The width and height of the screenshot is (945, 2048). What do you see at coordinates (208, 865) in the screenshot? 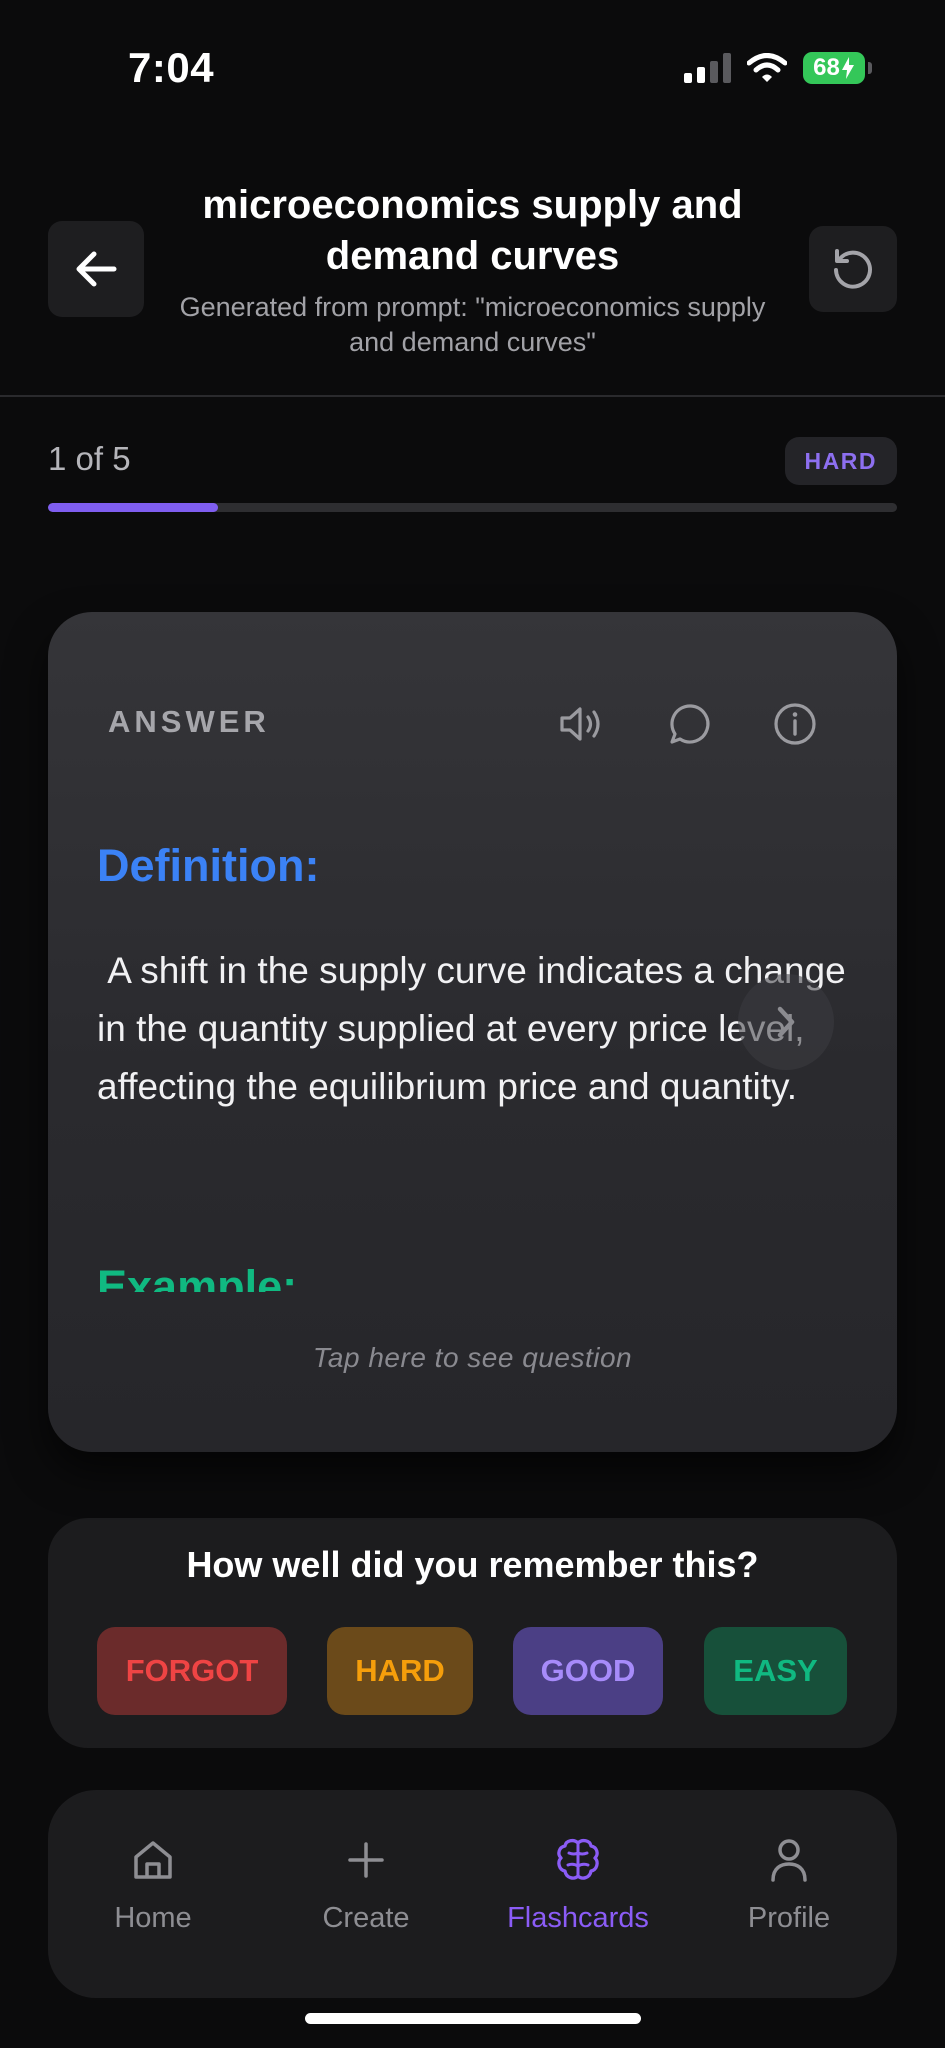
I see `definition-heading: Definition:` at bounding box center [208, 865].